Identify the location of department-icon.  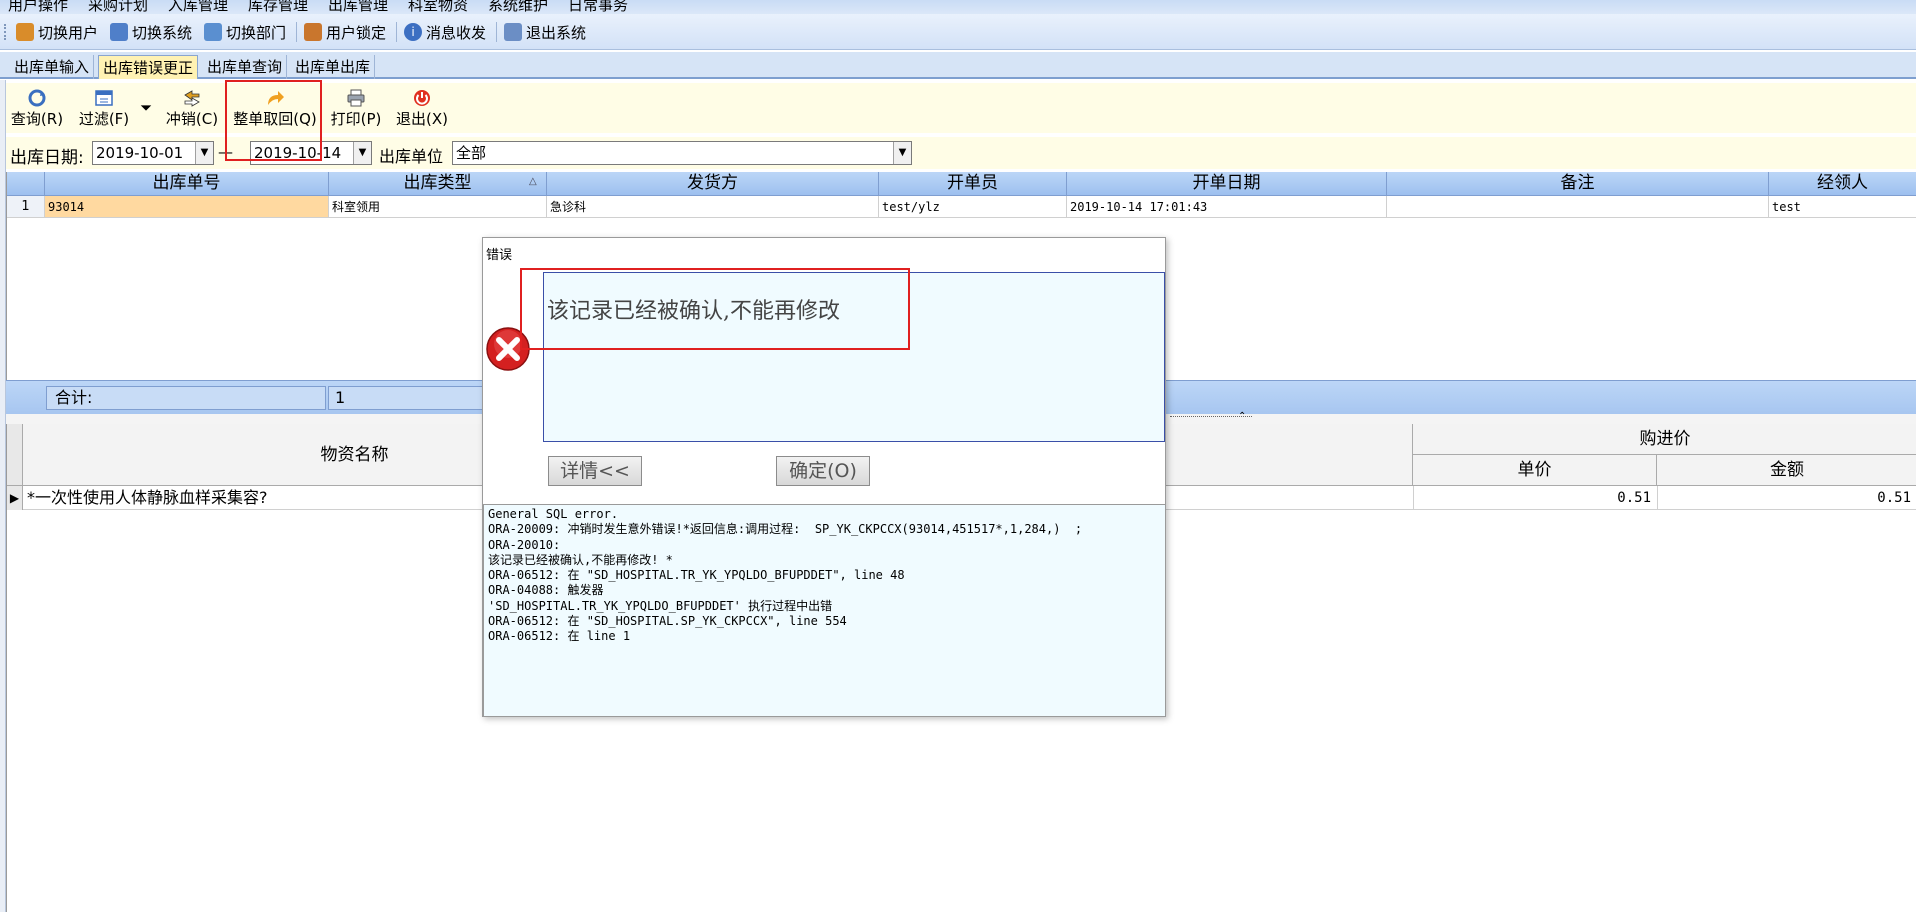
(213, 32).